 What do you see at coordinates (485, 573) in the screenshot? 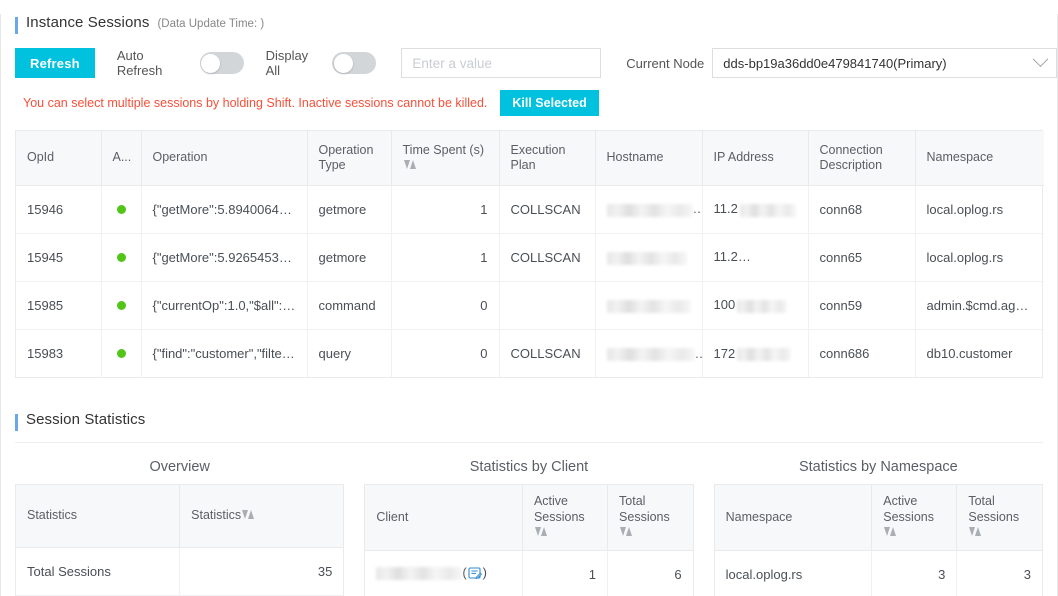
I see `client-paren-close: )` at bounding box center [485, 573].